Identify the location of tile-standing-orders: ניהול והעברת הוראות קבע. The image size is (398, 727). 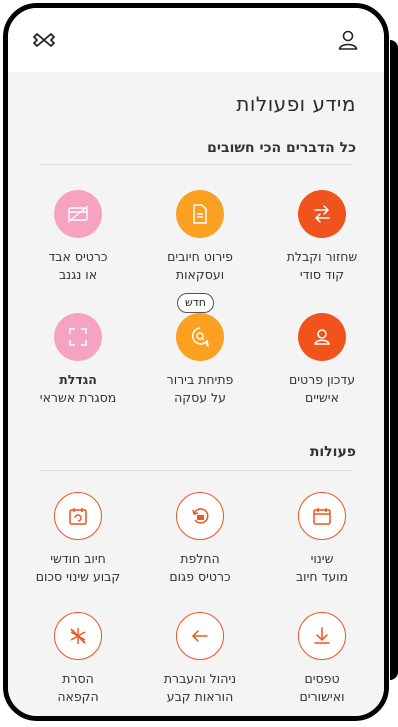
(200, 659).